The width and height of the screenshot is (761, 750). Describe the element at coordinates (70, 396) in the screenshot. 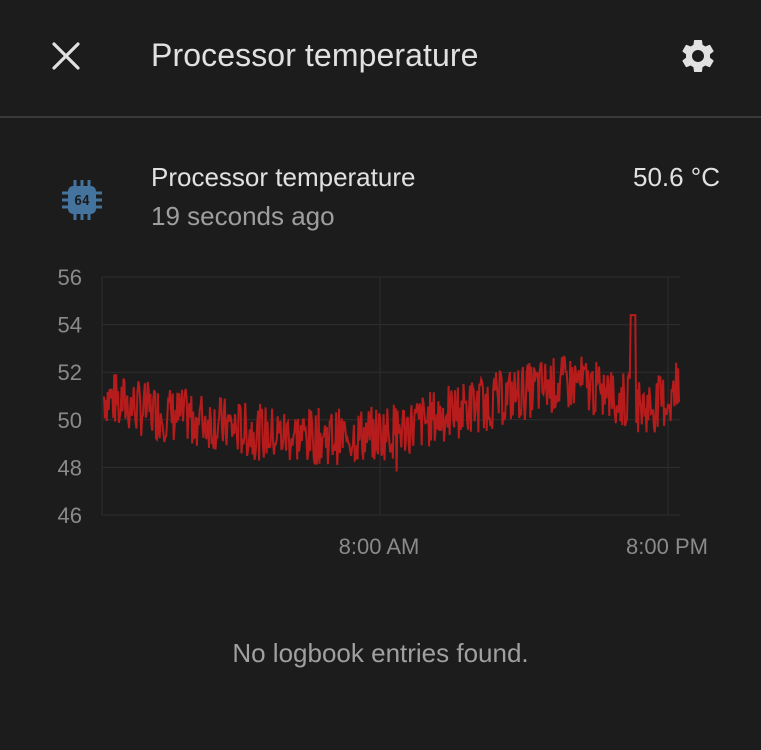

I see `y-axis-ticks: 56 54 52 50 48 46` at that location.